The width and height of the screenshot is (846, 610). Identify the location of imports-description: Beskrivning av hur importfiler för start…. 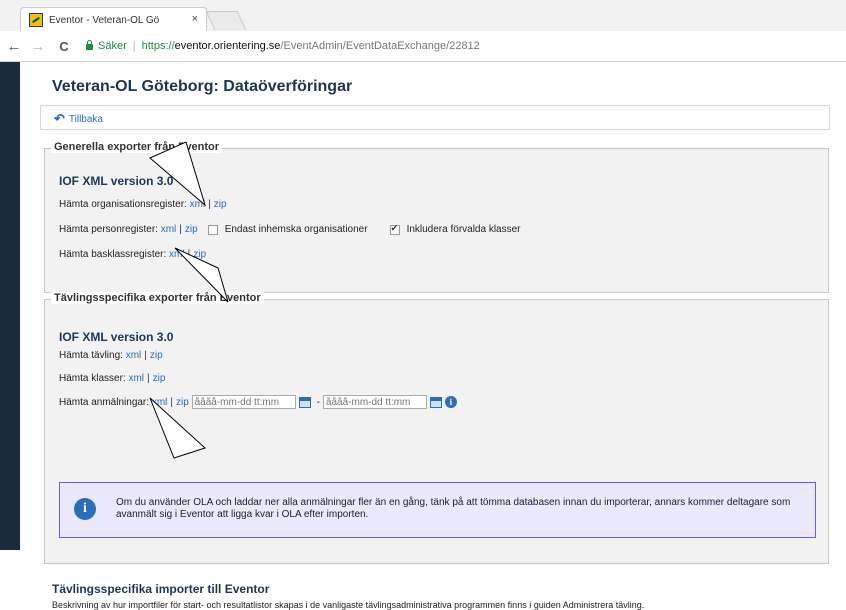
(348, 605).